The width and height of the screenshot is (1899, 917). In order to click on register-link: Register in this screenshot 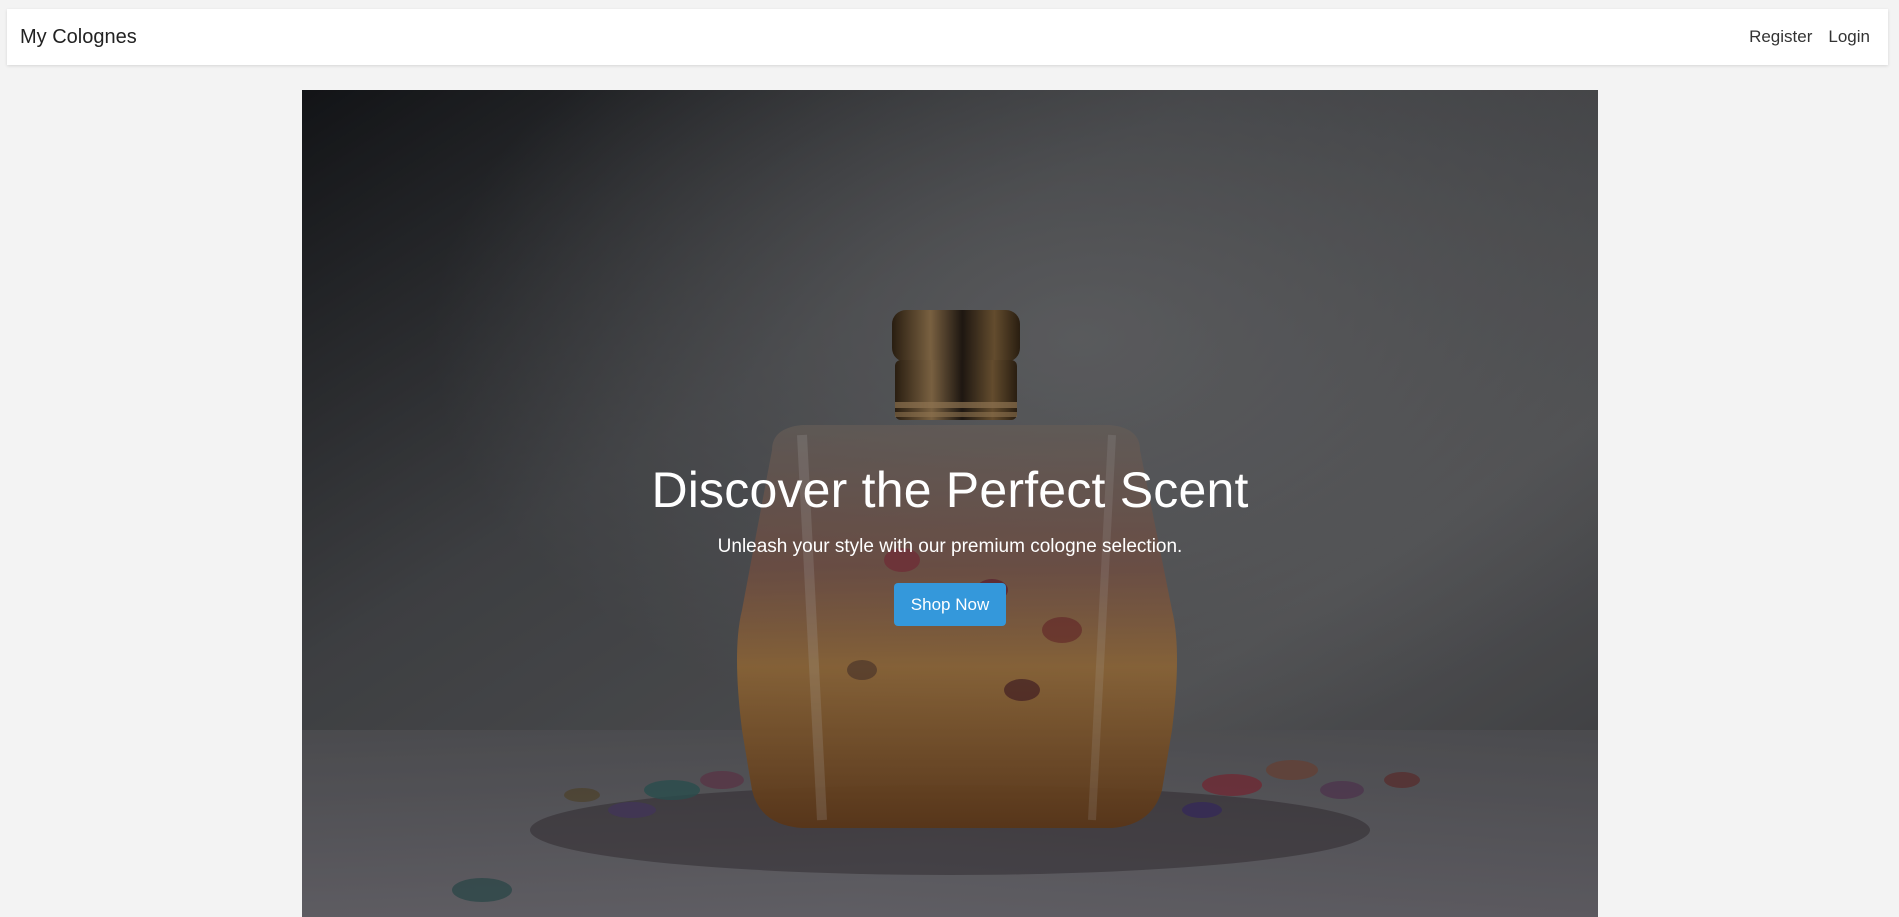, I will do `click(1780, 37)`.